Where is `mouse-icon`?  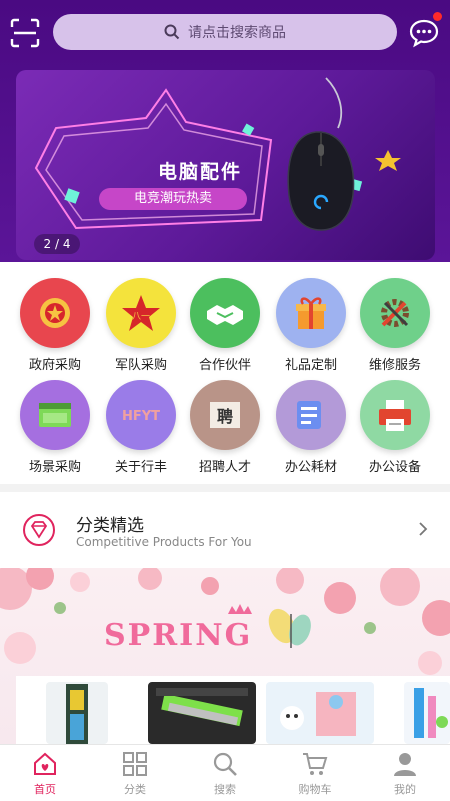
mouse-icon is located at coordinates (321, 154).